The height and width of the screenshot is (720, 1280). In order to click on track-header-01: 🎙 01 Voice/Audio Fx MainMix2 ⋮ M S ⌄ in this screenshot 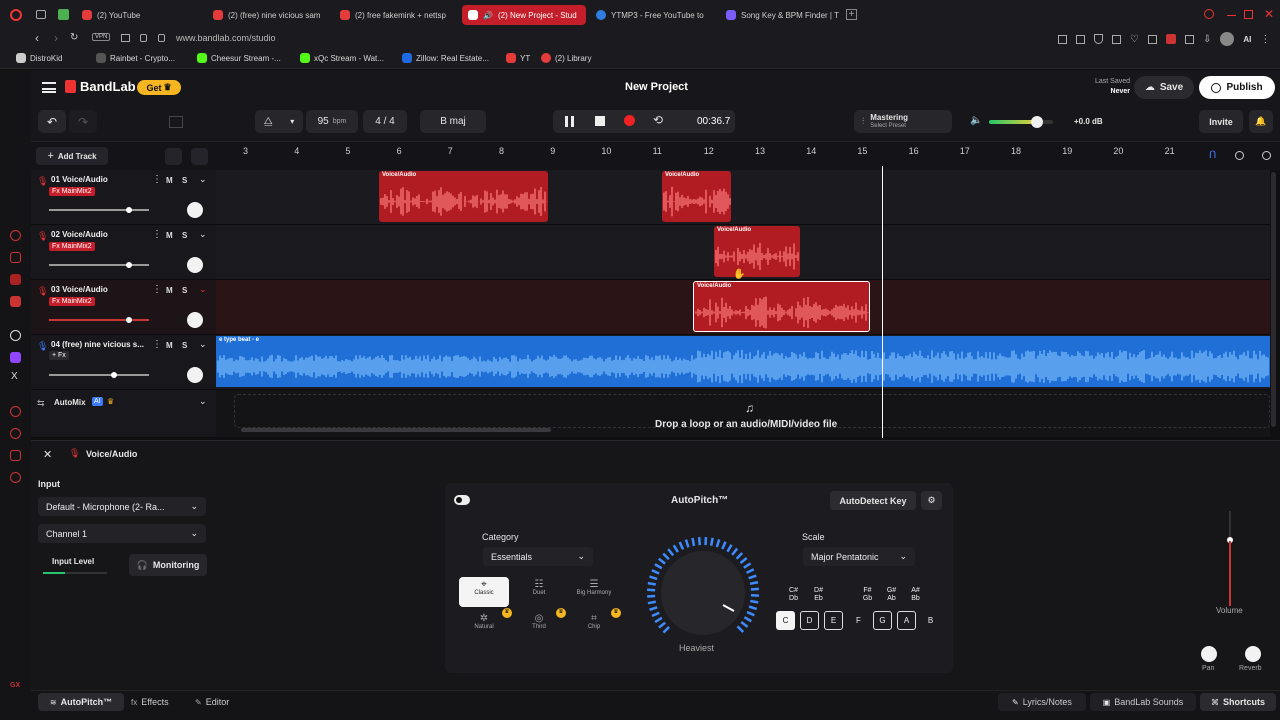, I will do `click(123, 197)`.